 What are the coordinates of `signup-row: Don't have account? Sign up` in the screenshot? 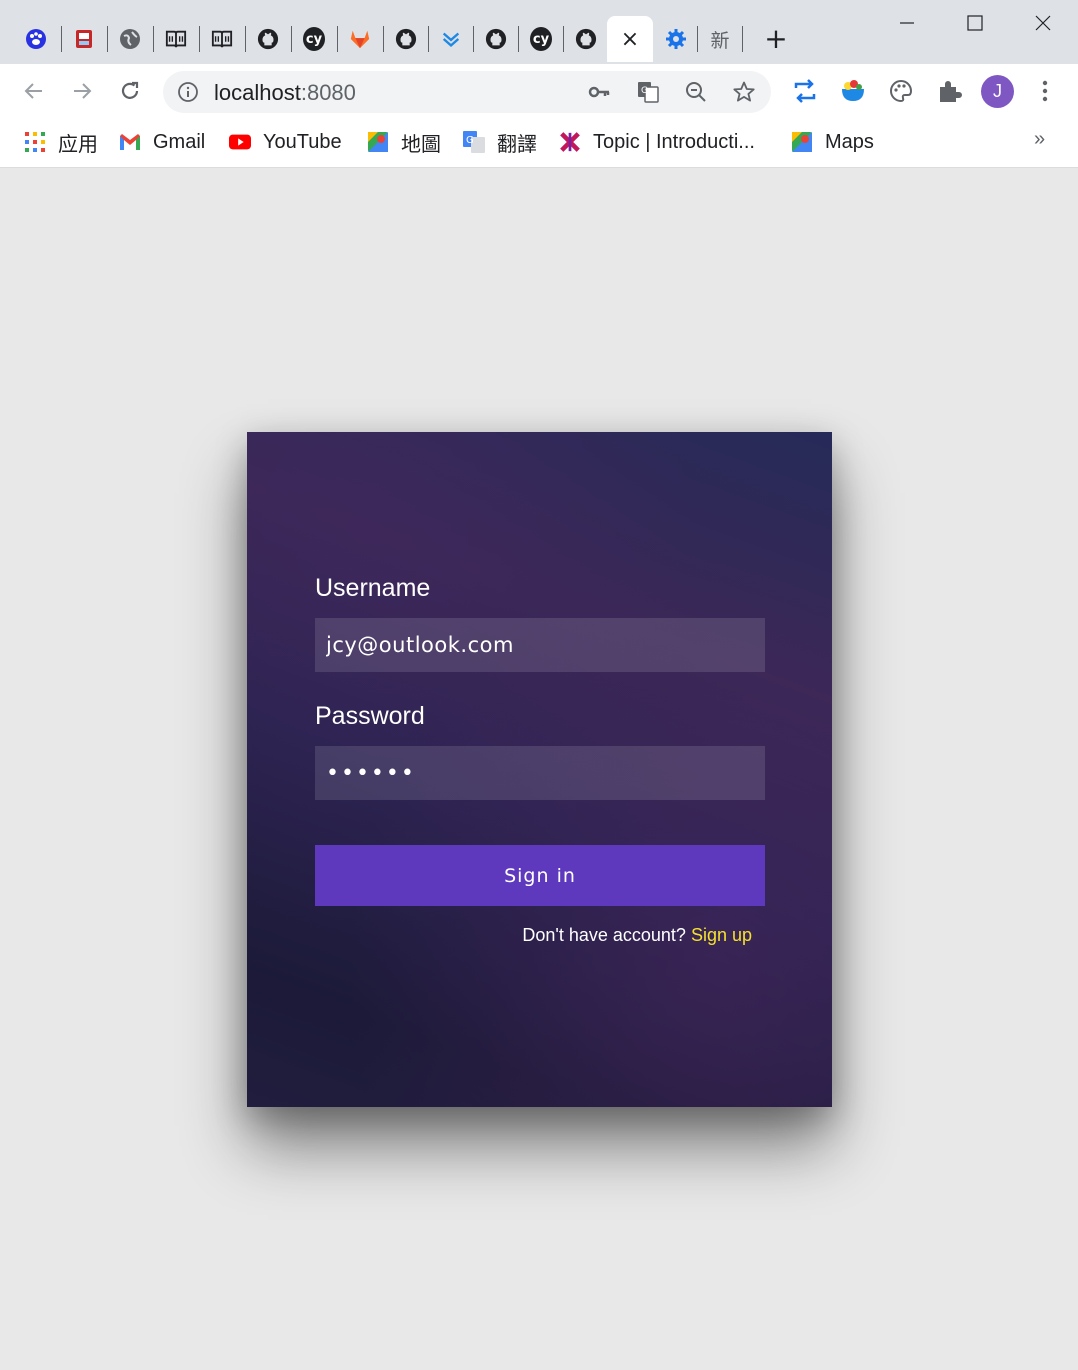 It's located at (637, 935).